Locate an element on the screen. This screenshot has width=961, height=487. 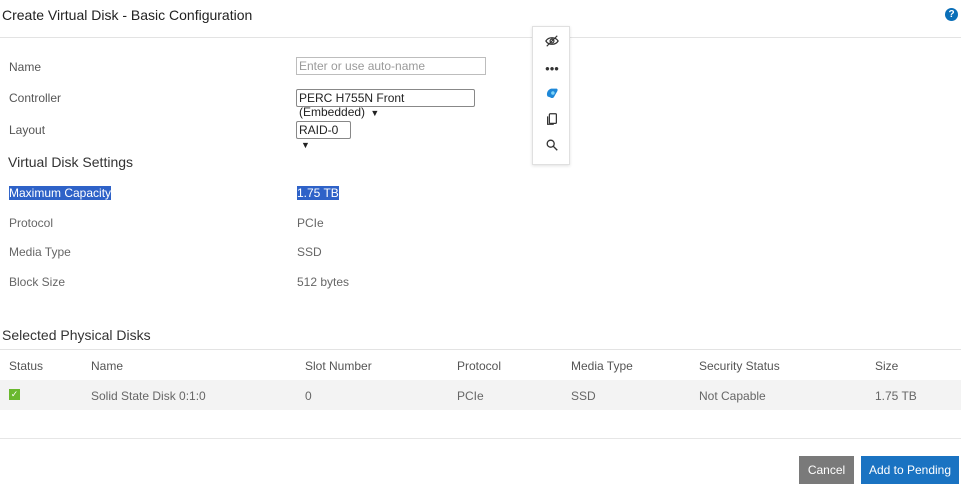
disk-slot: 0 is located at coordinates (308, 396).